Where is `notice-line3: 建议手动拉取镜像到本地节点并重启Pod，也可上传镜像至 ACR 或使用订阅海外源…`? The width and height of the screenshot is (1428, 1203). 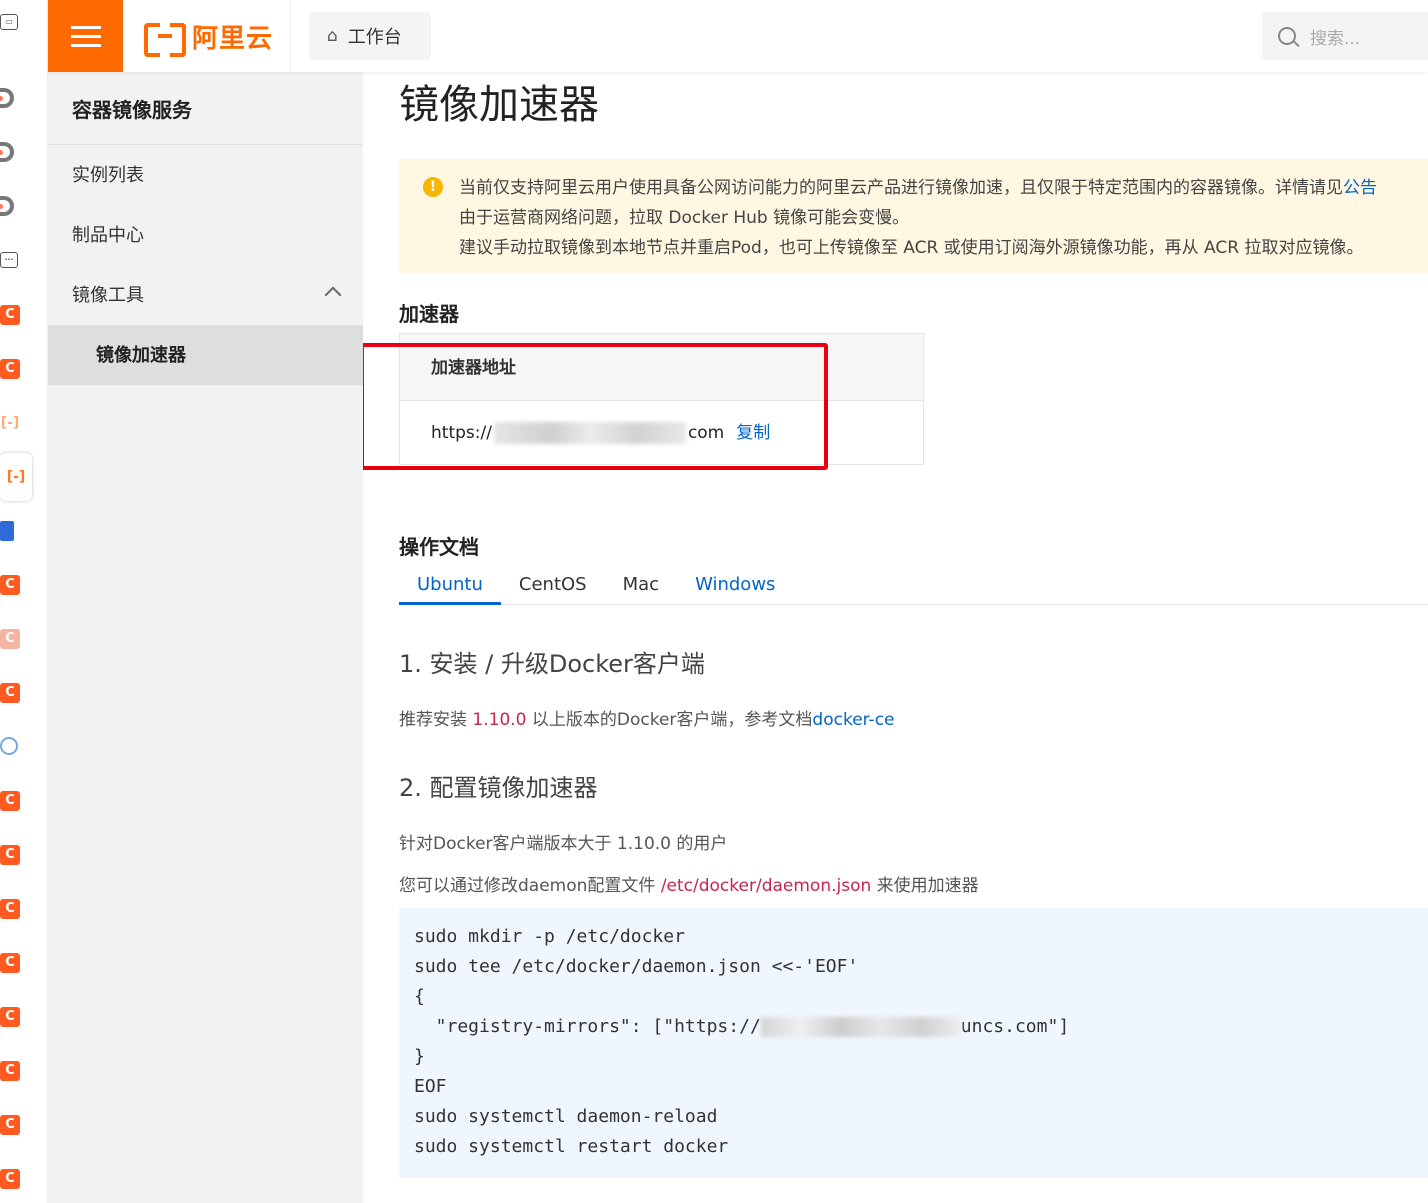 notice-line3: 建议手动拉取镜像到本地节点并重启Pod，也可上传镜像至 ACR 或使用订阅海外源… is located at coordinates (911, 248).